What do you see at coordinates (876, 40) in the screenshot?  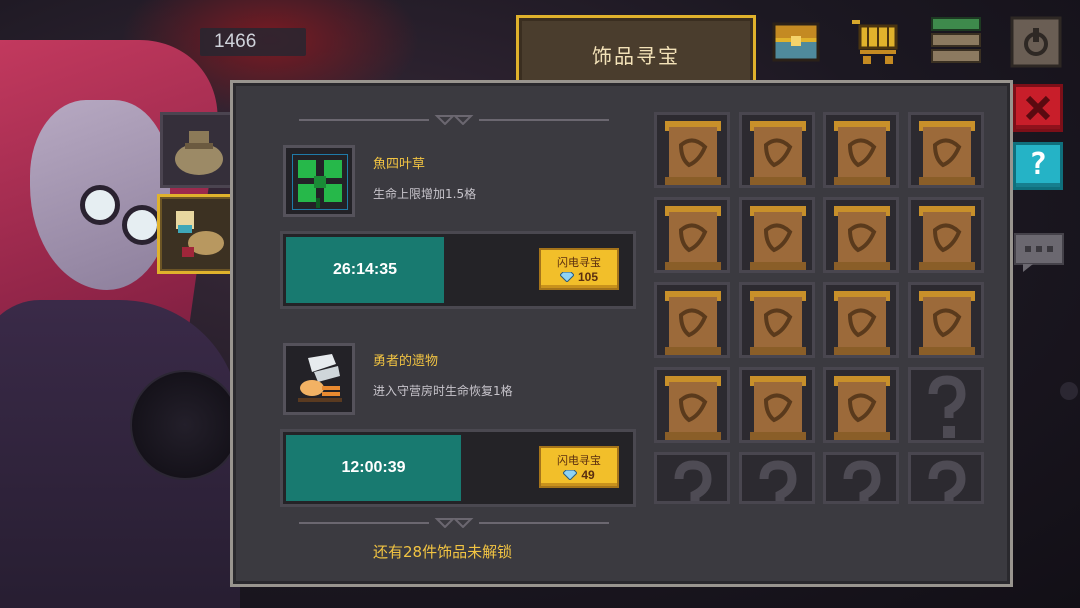 I see `shopping-cart-icon` at bounding box center [876, 40].